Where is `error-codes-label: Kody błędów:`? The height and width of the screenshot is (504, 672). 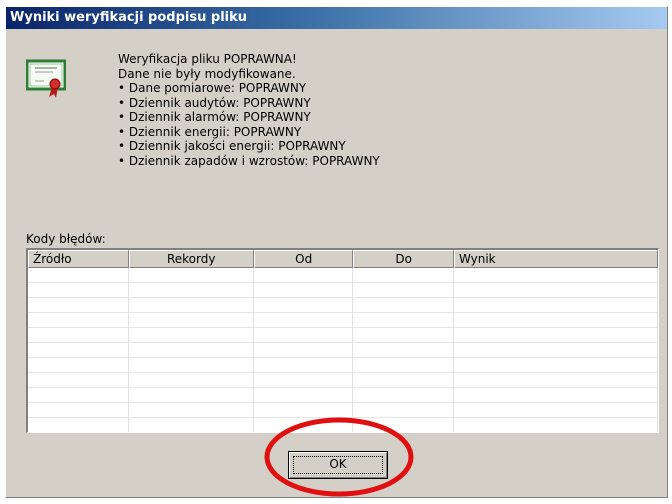 error-codes-label: Kody błędów: is located at coordinates (66, 239).